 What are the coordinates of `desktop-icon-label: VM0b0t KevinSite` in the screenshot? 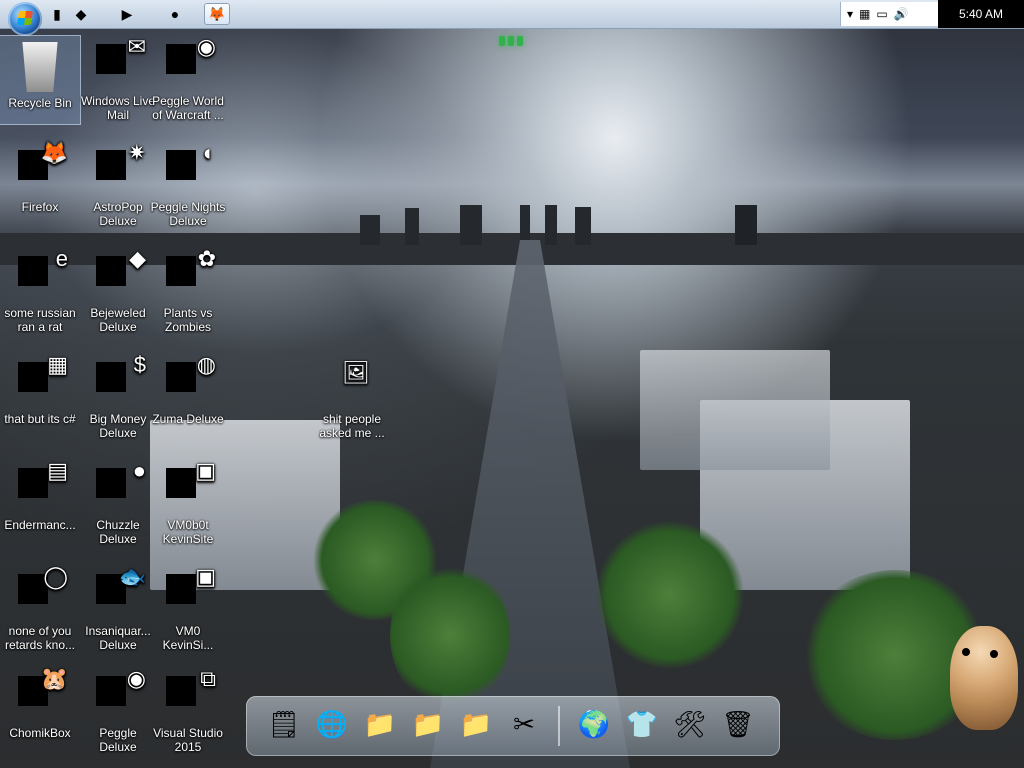 It's located at (188, 532).